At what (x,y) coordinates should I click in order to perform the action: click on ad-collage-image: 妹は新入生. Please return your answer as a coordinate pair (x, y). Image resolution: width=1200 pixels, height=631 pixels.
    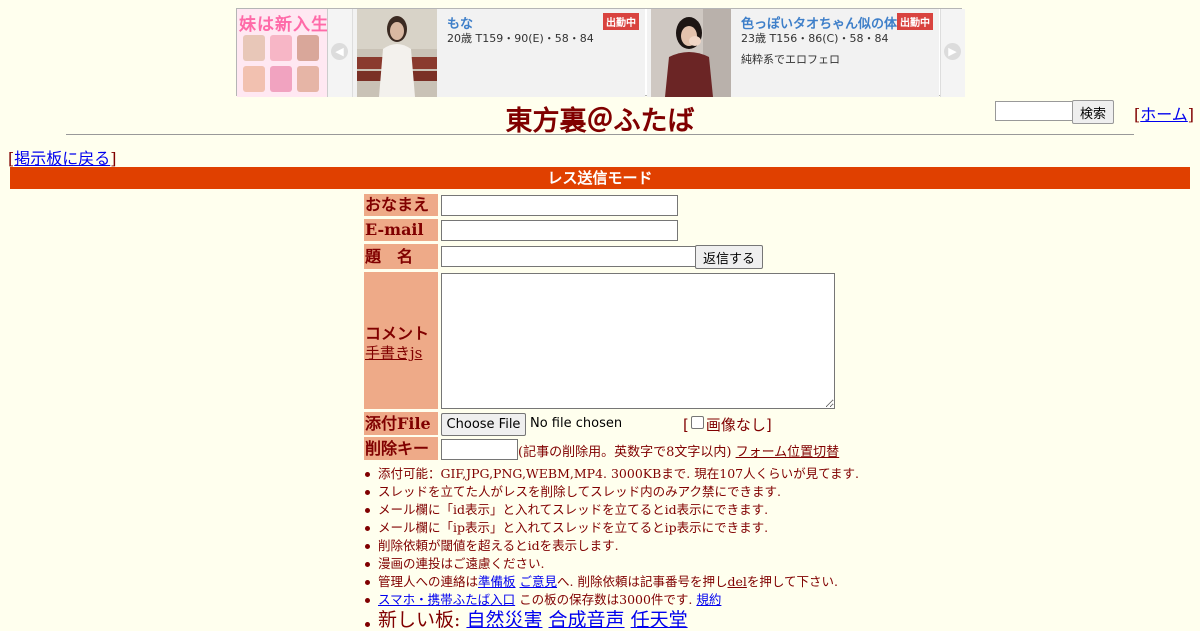
    Looking at the image, I should click on (282, 53).